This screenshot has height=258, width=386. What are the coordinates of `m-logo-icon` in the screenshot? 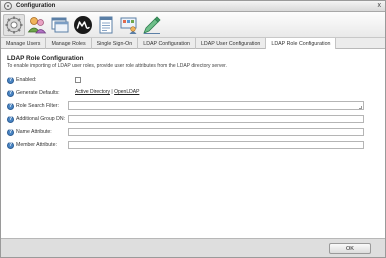 It's located at (83, 24).